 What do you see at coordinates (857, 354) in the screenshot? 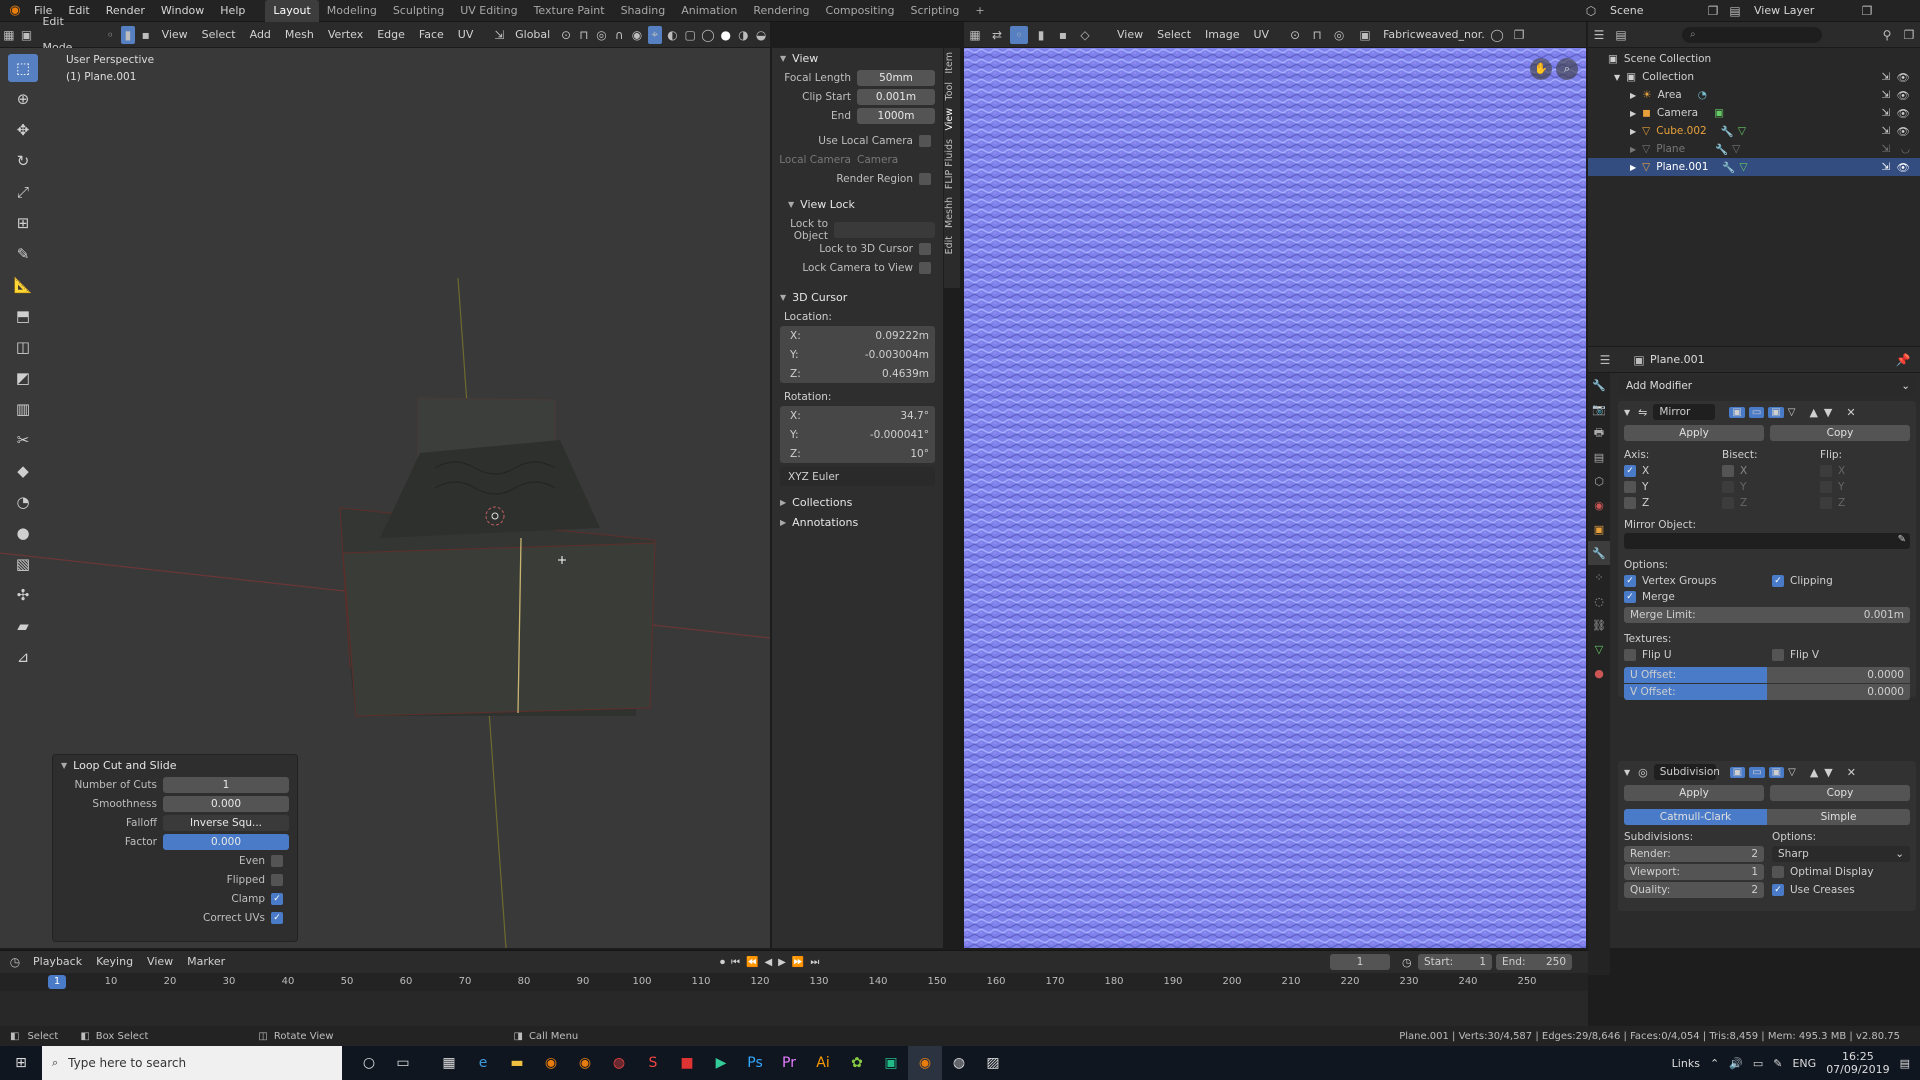
I see `loc-y-field: Y: -0.003004m` at bounding box center [857, 354].